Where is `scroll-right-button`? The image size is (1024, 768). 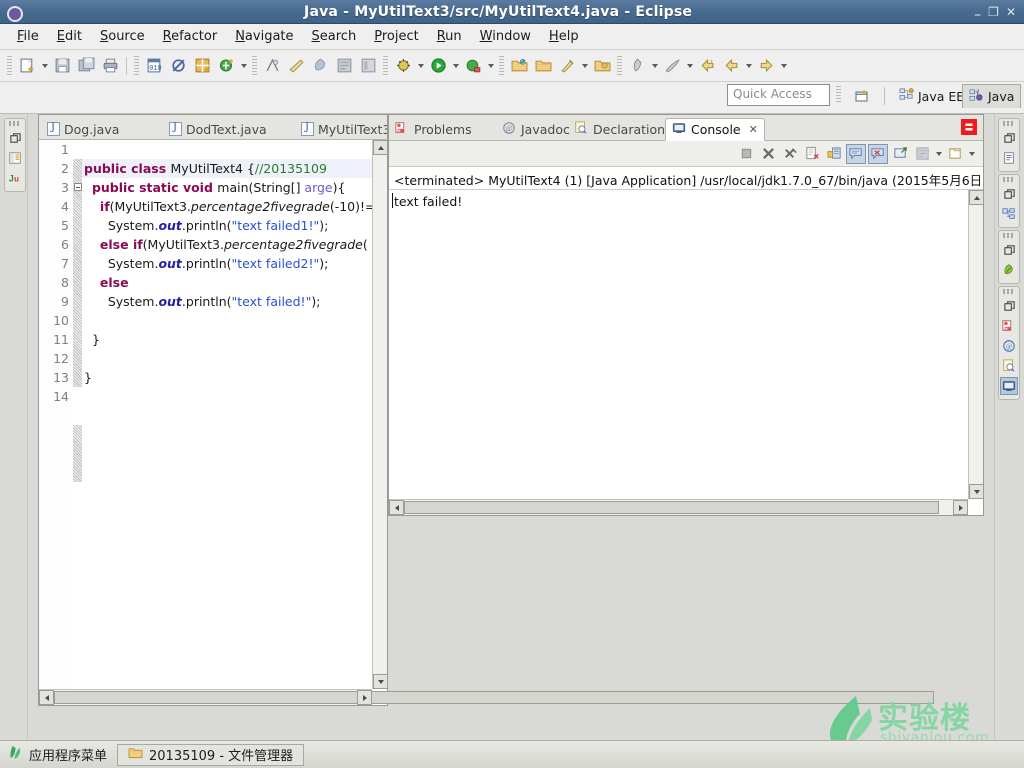
scroll-right-button is located at coordinates (364, 697).